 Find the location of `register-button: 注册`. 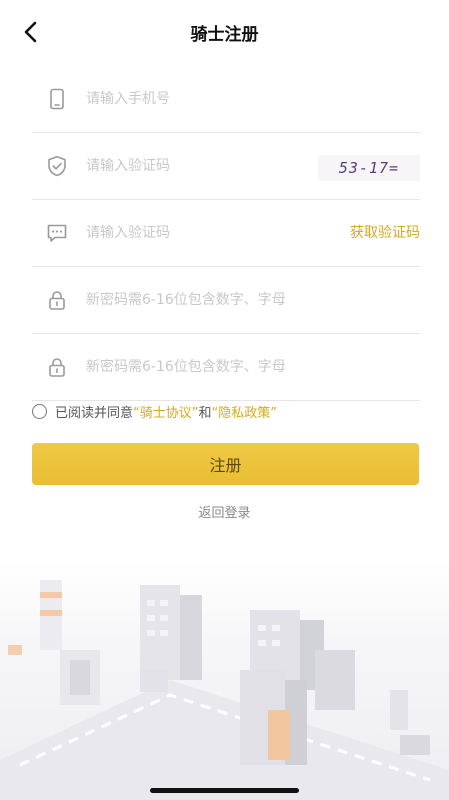

register-button: 注册 is located at coordinates (225, 464).